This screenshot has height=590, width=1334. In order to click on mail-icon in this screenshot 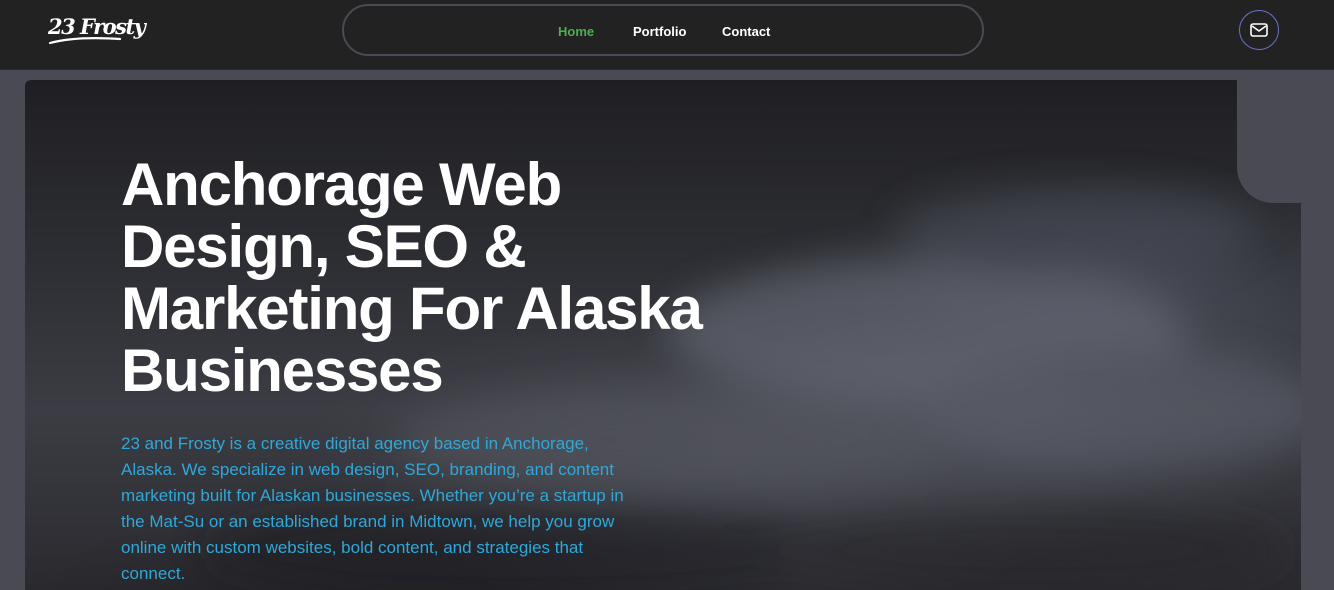, I will do `click(1259, 30)`.